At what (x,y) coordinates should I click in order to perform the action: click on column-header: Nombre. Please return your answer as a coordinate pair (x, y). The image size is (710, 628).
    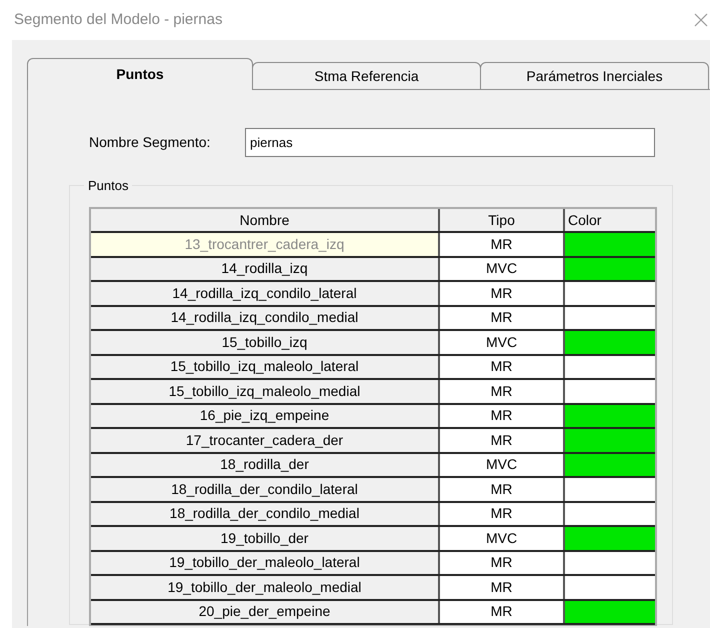
    Looking at the image, I should click on (264, 220).